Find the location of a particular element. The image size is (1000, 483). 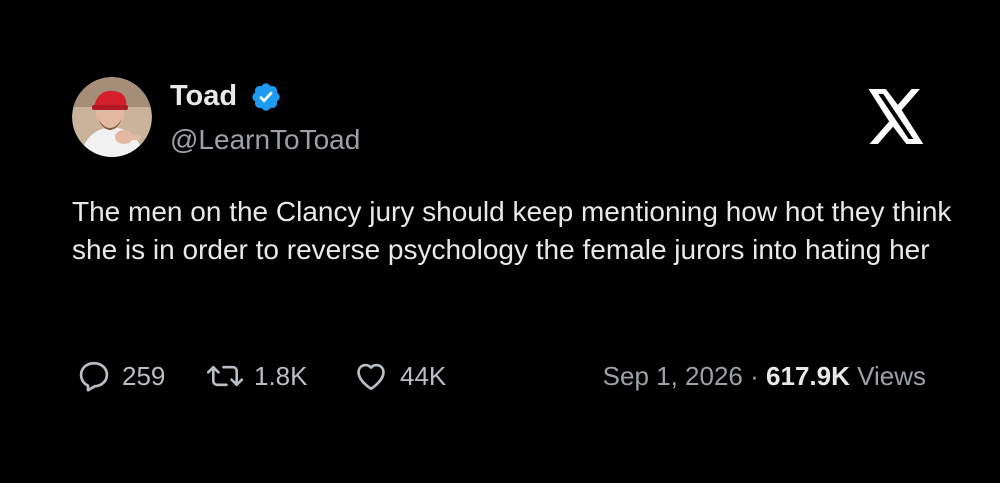

avatar-photo-icon is located at coordinates (112, 117).